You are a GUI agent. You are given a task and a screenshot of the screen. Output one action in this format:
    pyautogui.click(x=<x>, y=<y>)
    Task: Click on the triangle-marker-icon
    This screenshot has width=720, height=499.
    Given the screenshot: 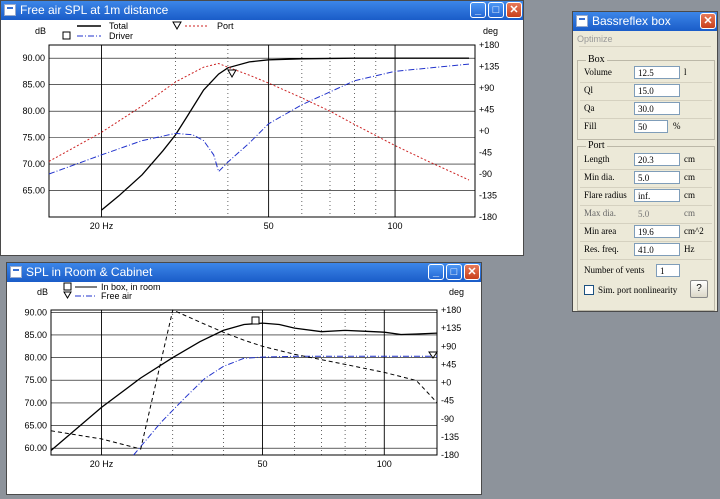 What is the action you would take?
    pyautogui.click(x=67, y=295)
    